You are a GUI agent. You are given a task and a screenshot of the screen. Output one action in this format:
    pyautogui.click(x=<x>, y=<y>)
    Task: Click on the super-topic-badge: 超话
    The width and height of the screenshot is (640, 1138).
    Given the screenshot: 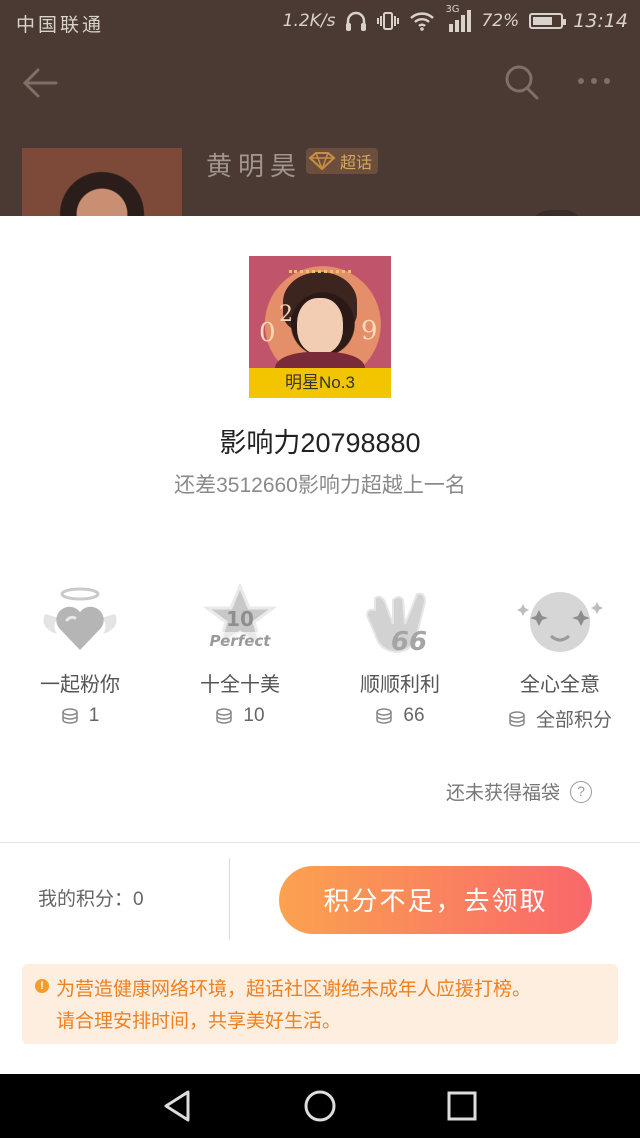 What is the action you would take?
    pyautogui.click(x=342, y=161)
    